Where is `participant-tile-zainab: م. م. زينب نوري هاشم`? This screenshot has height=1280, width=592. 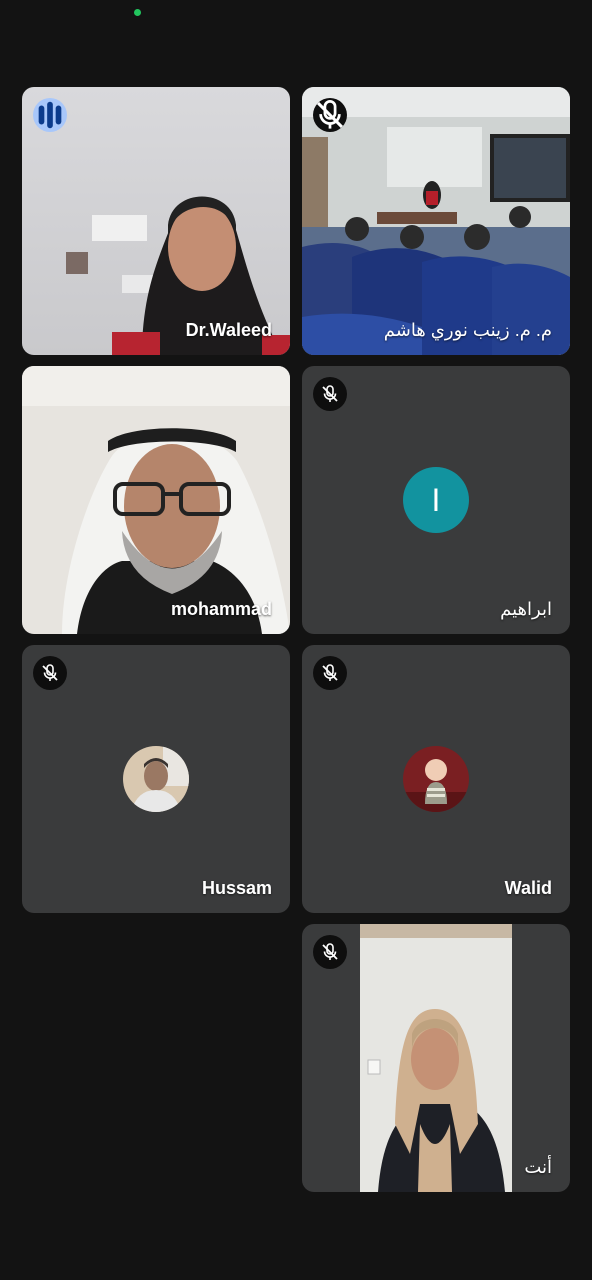
participant-tile-zainab: م. م. زينب نوري هاشم is located at coordinates (436, 221).